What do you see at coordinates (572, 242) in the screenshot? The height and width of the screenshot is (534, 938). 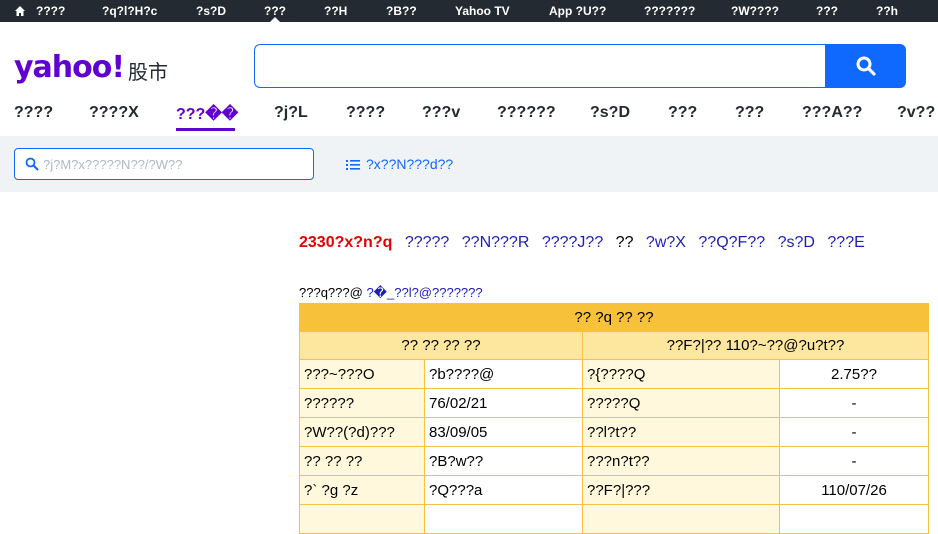 I see `stock-link-3: ????J??` at bounding box center [572, 242].